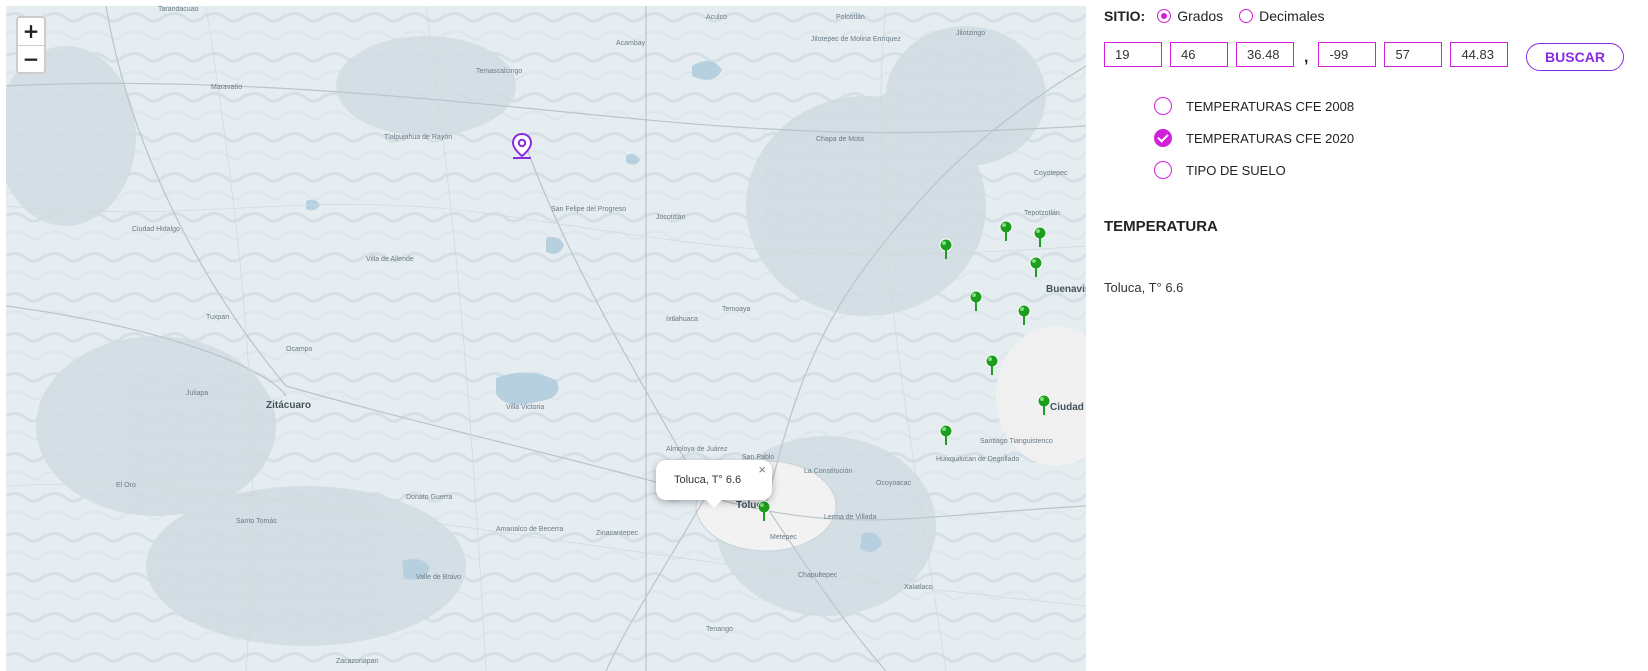 This screenshot has height=671, width=1648. What do you see at coordinates (1265, 54) in the screenshot?
I see `lat-seconds-input` at bounding box center [1265, 54].